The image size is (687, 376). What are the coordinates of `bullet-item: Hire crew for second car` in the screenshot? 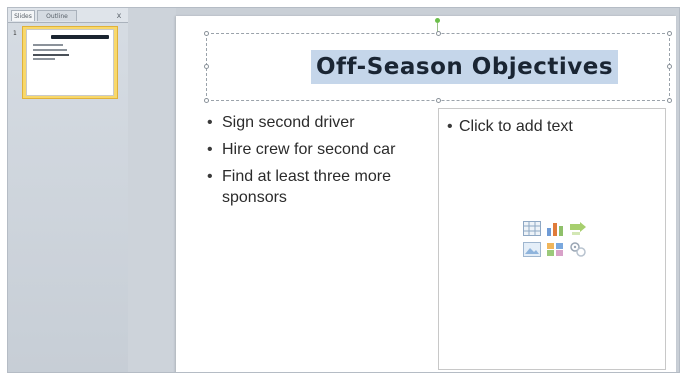 It's located at (324, 149).